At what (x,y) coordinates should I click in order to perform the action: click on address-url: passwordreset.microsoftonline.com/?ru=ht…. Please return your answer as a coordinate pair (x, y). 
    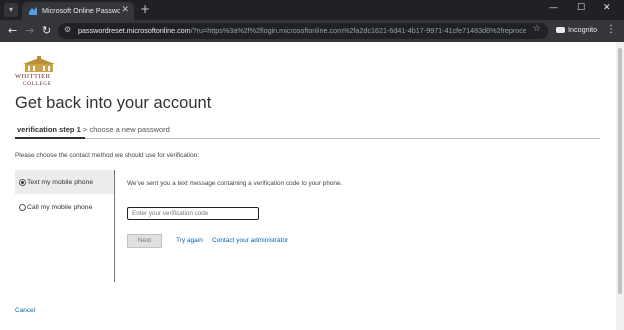
    Looking at the image, I should click on (302, 30).